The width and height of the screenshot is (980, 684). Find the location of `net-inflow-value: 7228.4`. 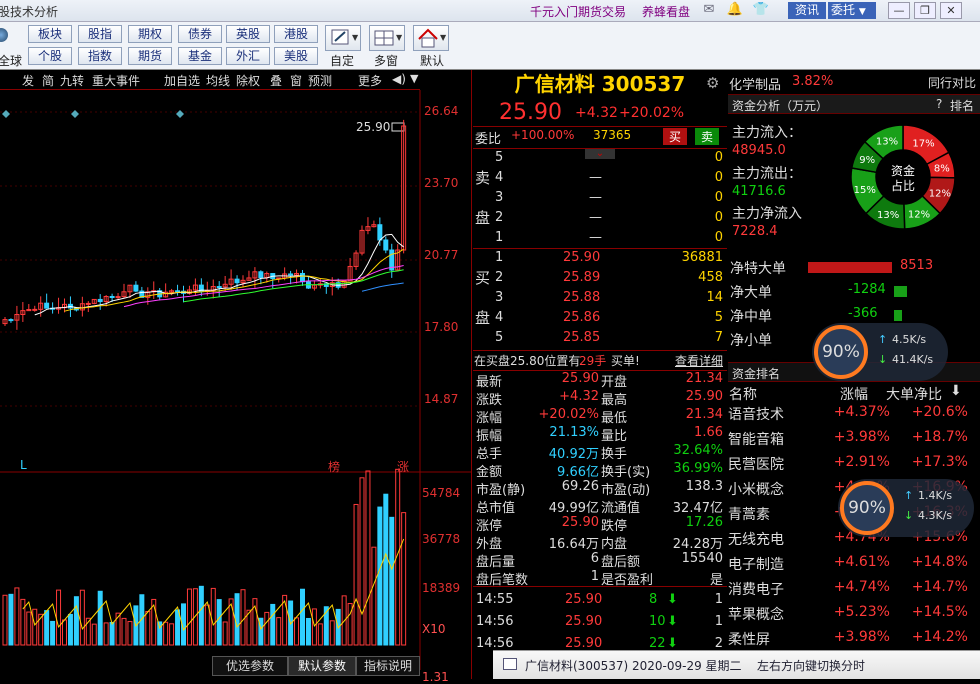

net-inflow-value: 7228.4 is located at coordinates (755, 231).